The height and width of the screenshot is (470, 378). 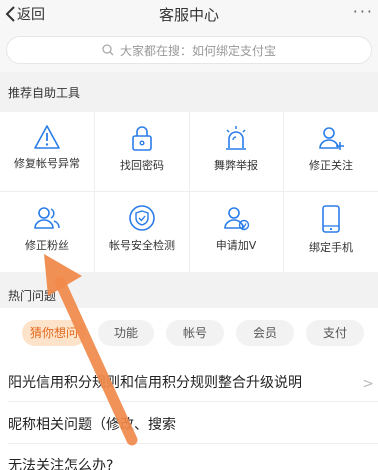 I want to click on search-area: 大家都在搜：如何绑定支付宝, so click(x=189, y=51).